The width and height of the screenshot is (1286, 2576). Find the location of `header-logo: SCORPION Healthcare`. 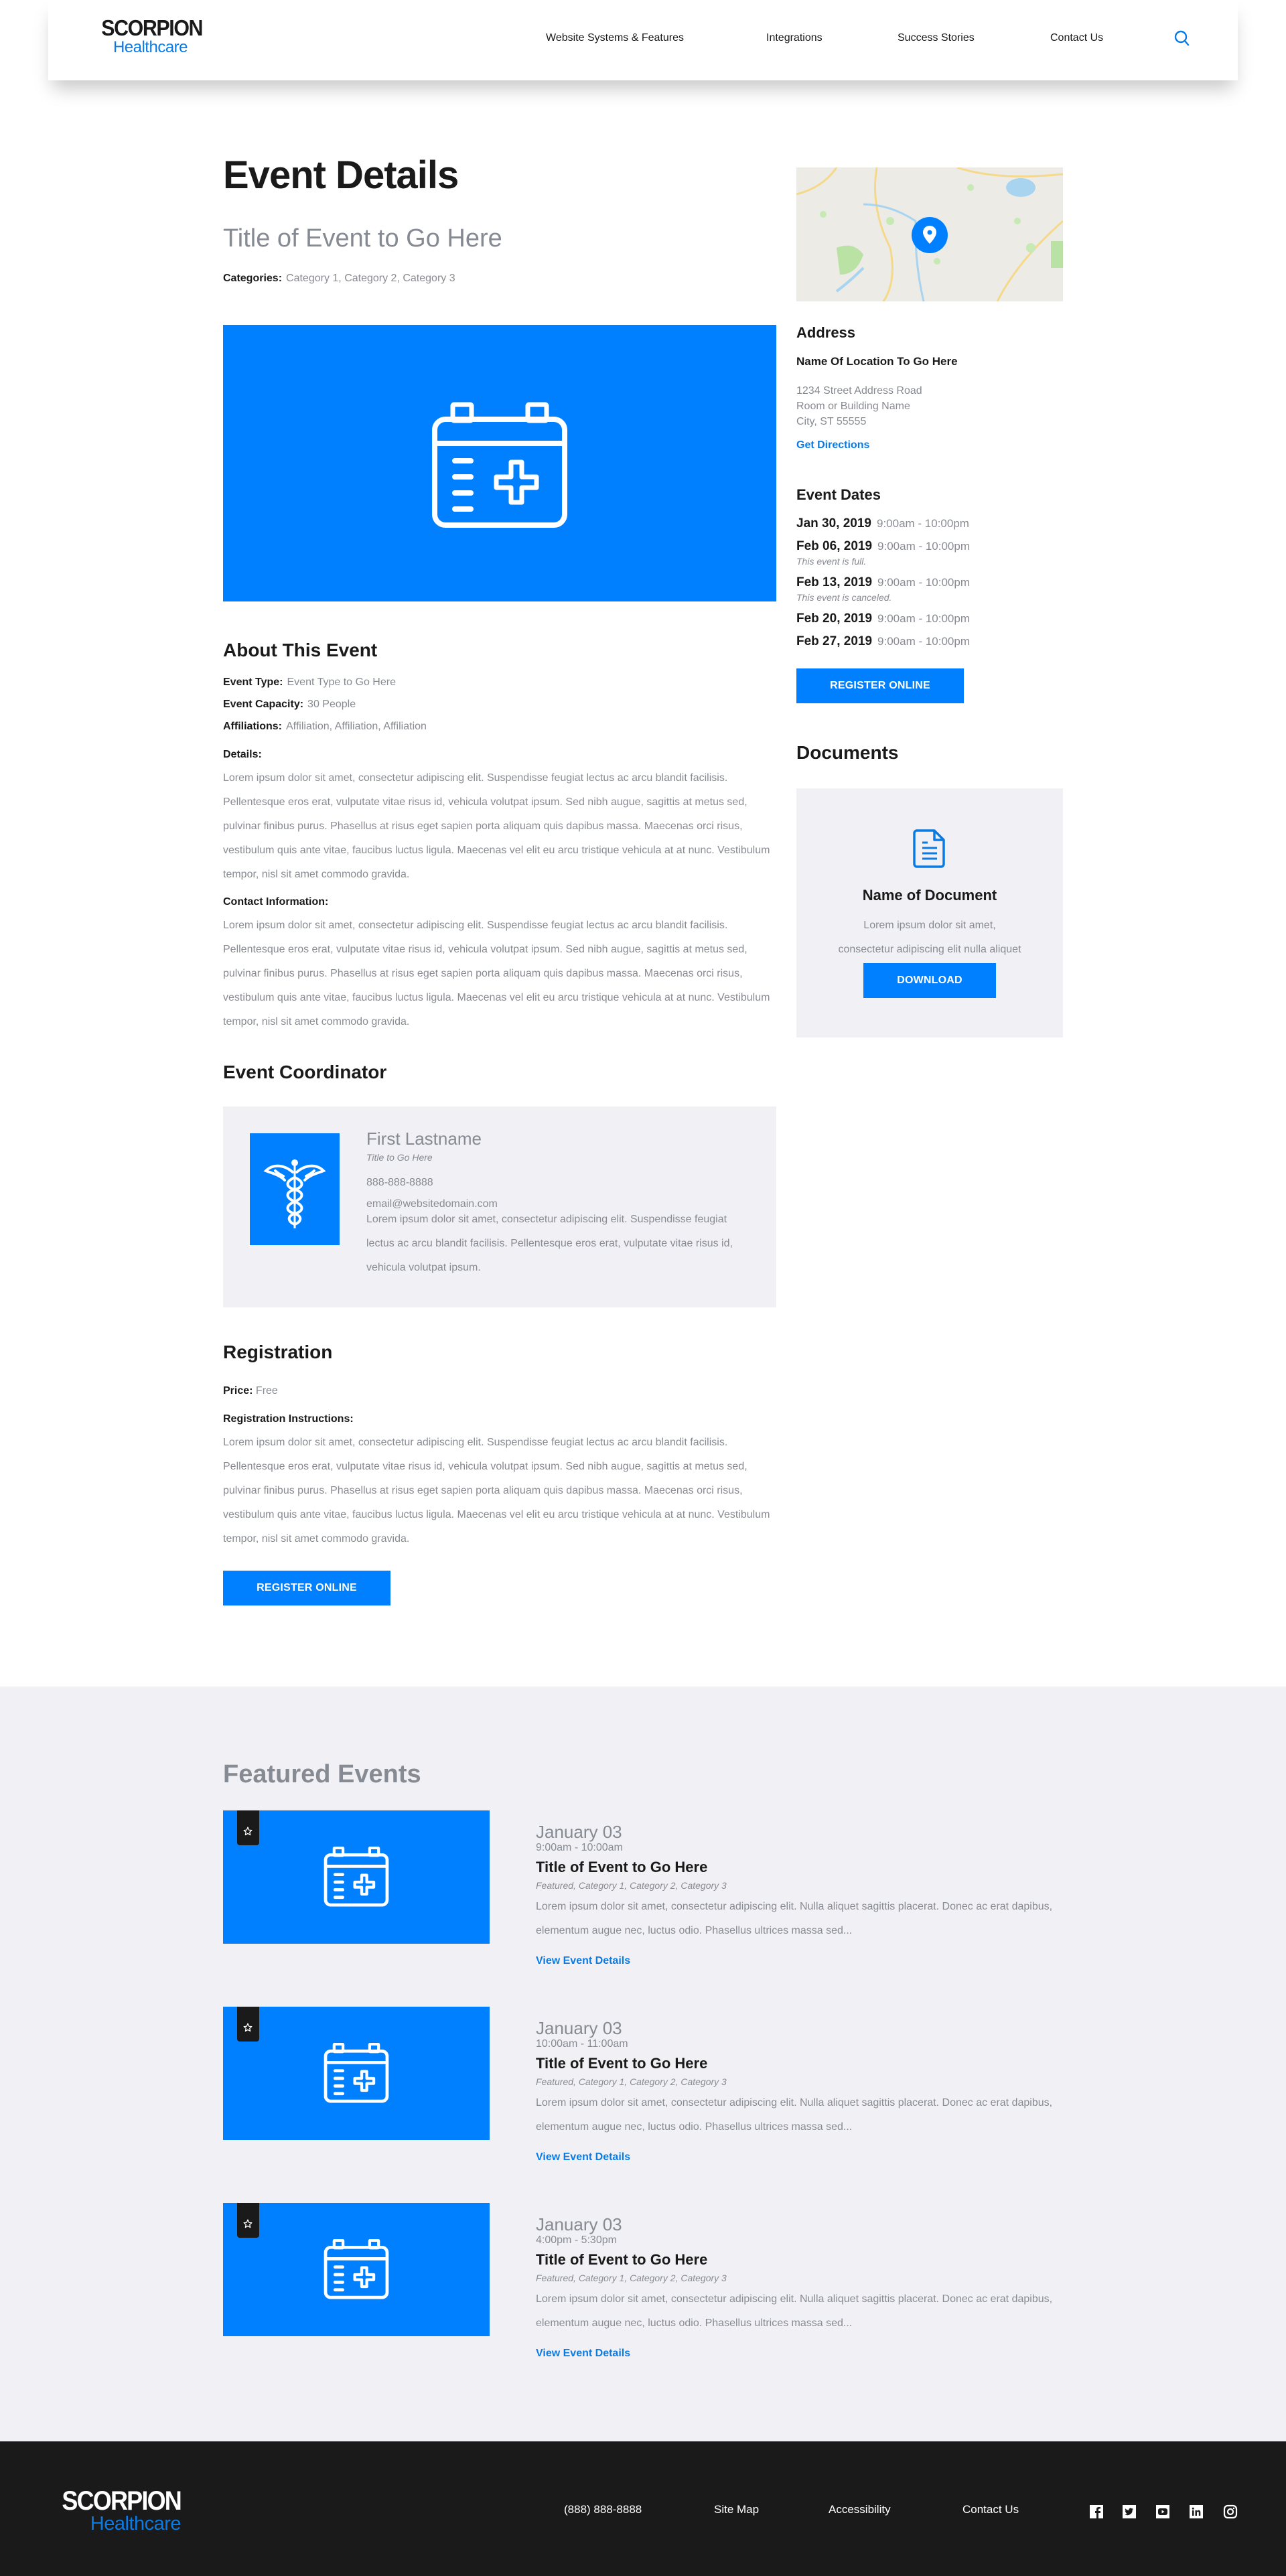

header-logo: SCORPION Healthcare is located at coordinates (148, 35).